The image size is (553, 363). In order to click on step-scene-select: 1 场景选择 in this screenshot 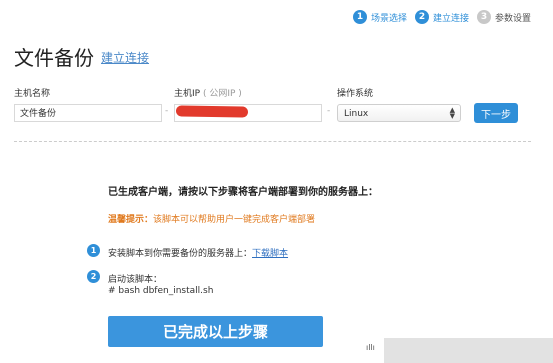, I will do `click(379, 17)`.